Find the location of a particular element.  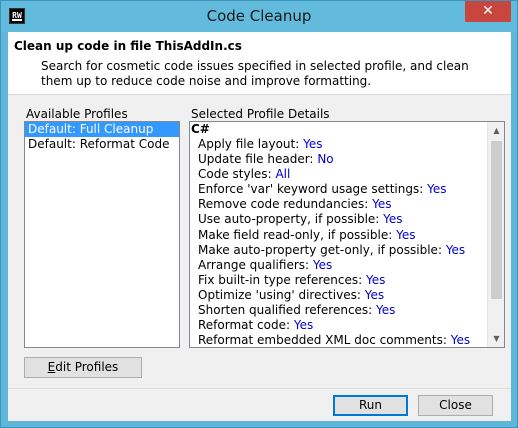

header-title: Clean up code in file ThisAddIn.cs is located at coordinates (128, 46).